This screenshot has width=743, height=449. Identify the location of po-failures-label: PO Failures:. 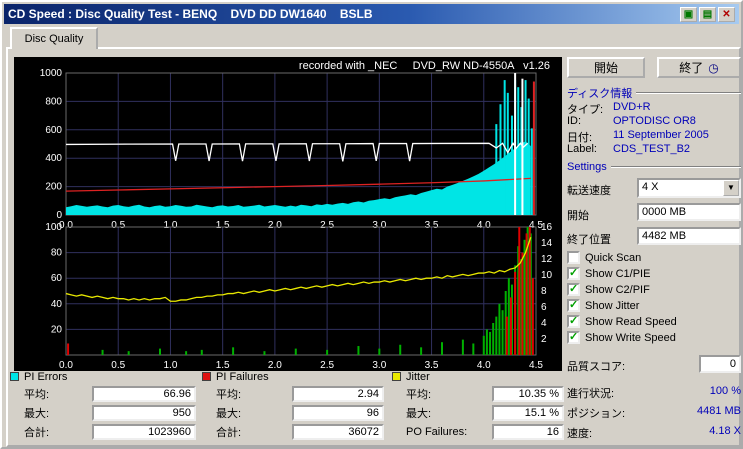
(437, 431).